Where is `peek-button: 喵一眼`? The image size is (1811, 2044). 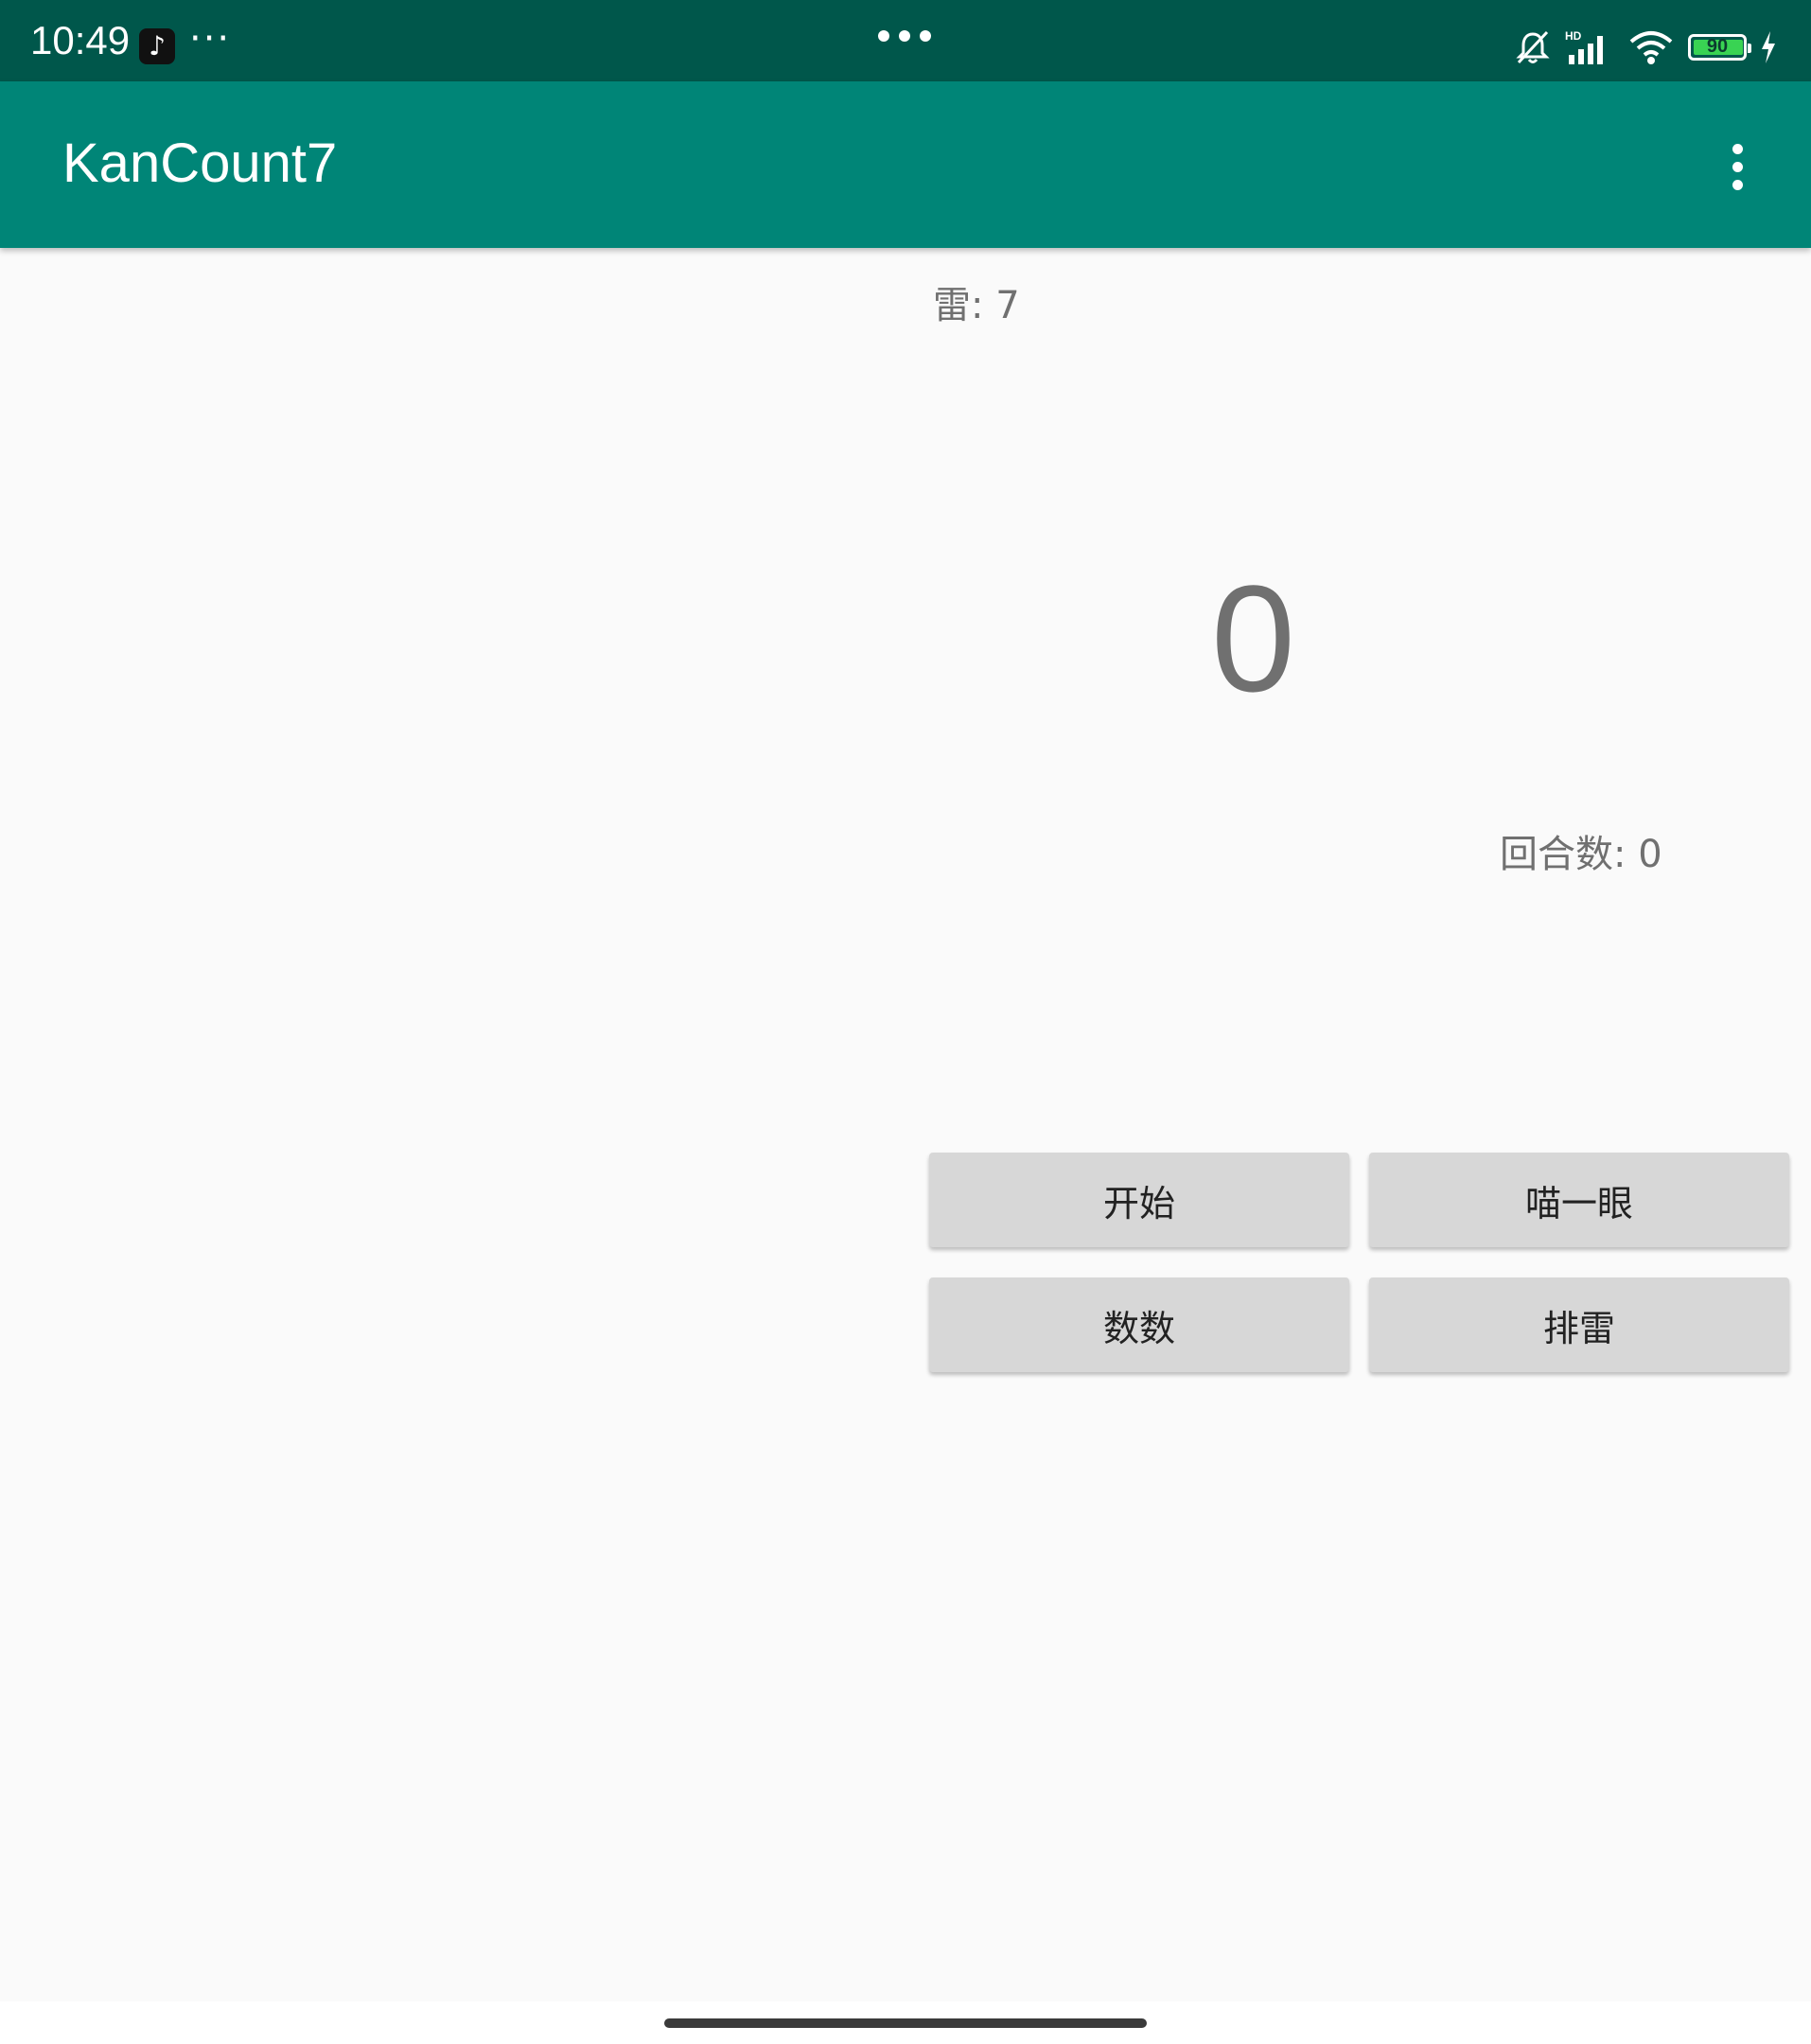 peek-button: 喵一眼 is located at coordinates (1579, 1200).